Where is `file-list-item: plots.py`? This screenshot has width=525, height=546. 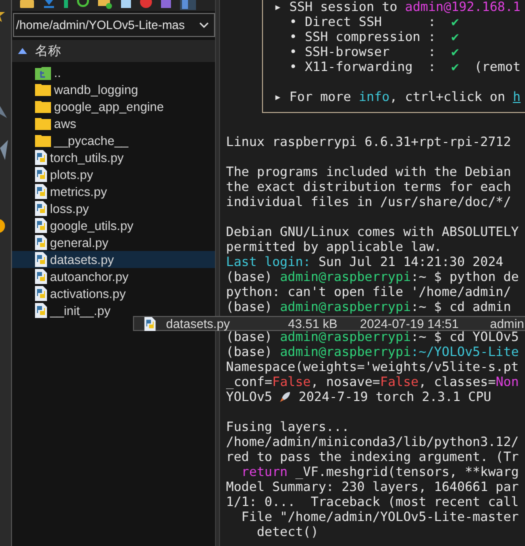 file-list-item: plots.py is located at coordinates (113, 174).